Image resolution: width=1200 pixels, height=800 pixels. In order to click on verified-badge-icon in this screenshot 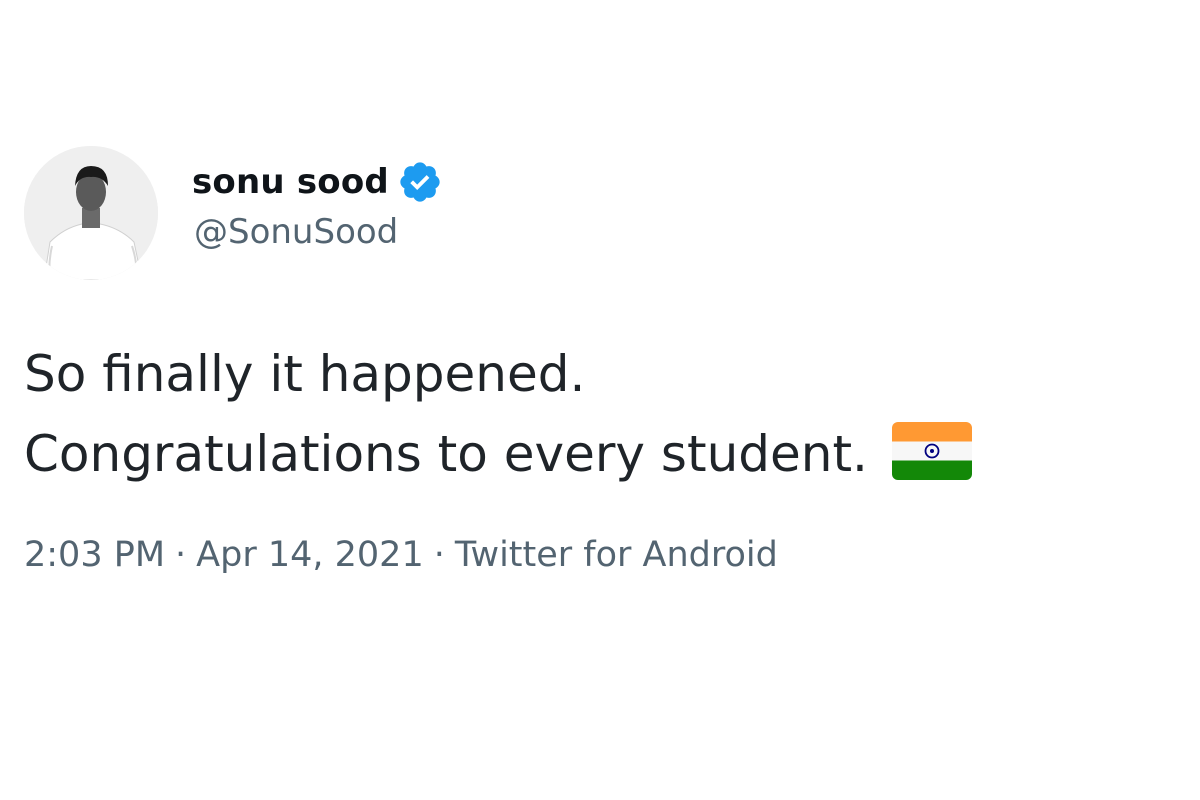, I will do `click(420, 182)`.